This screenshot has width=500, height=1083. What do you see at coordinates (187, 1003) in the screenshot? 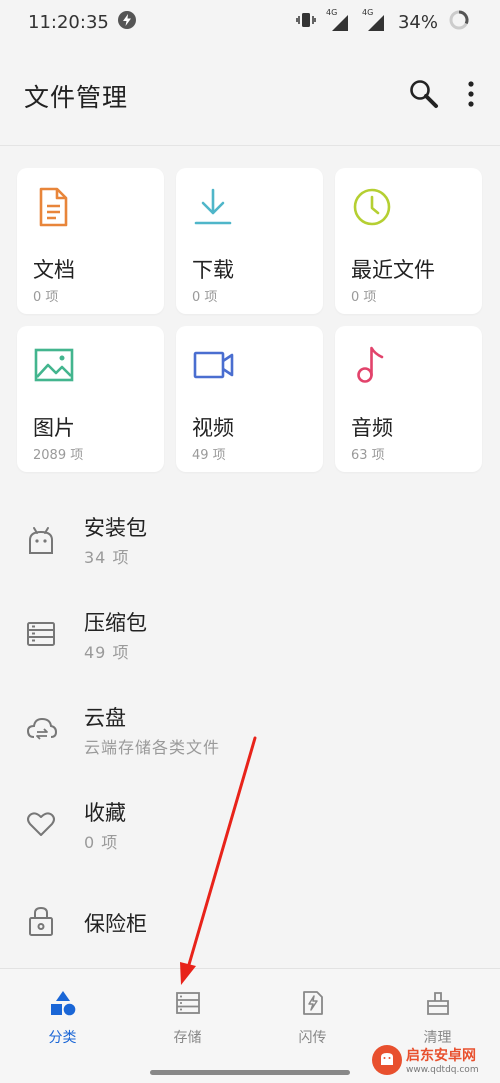
I see `storage-icon` at bounding box center [187, 1003].